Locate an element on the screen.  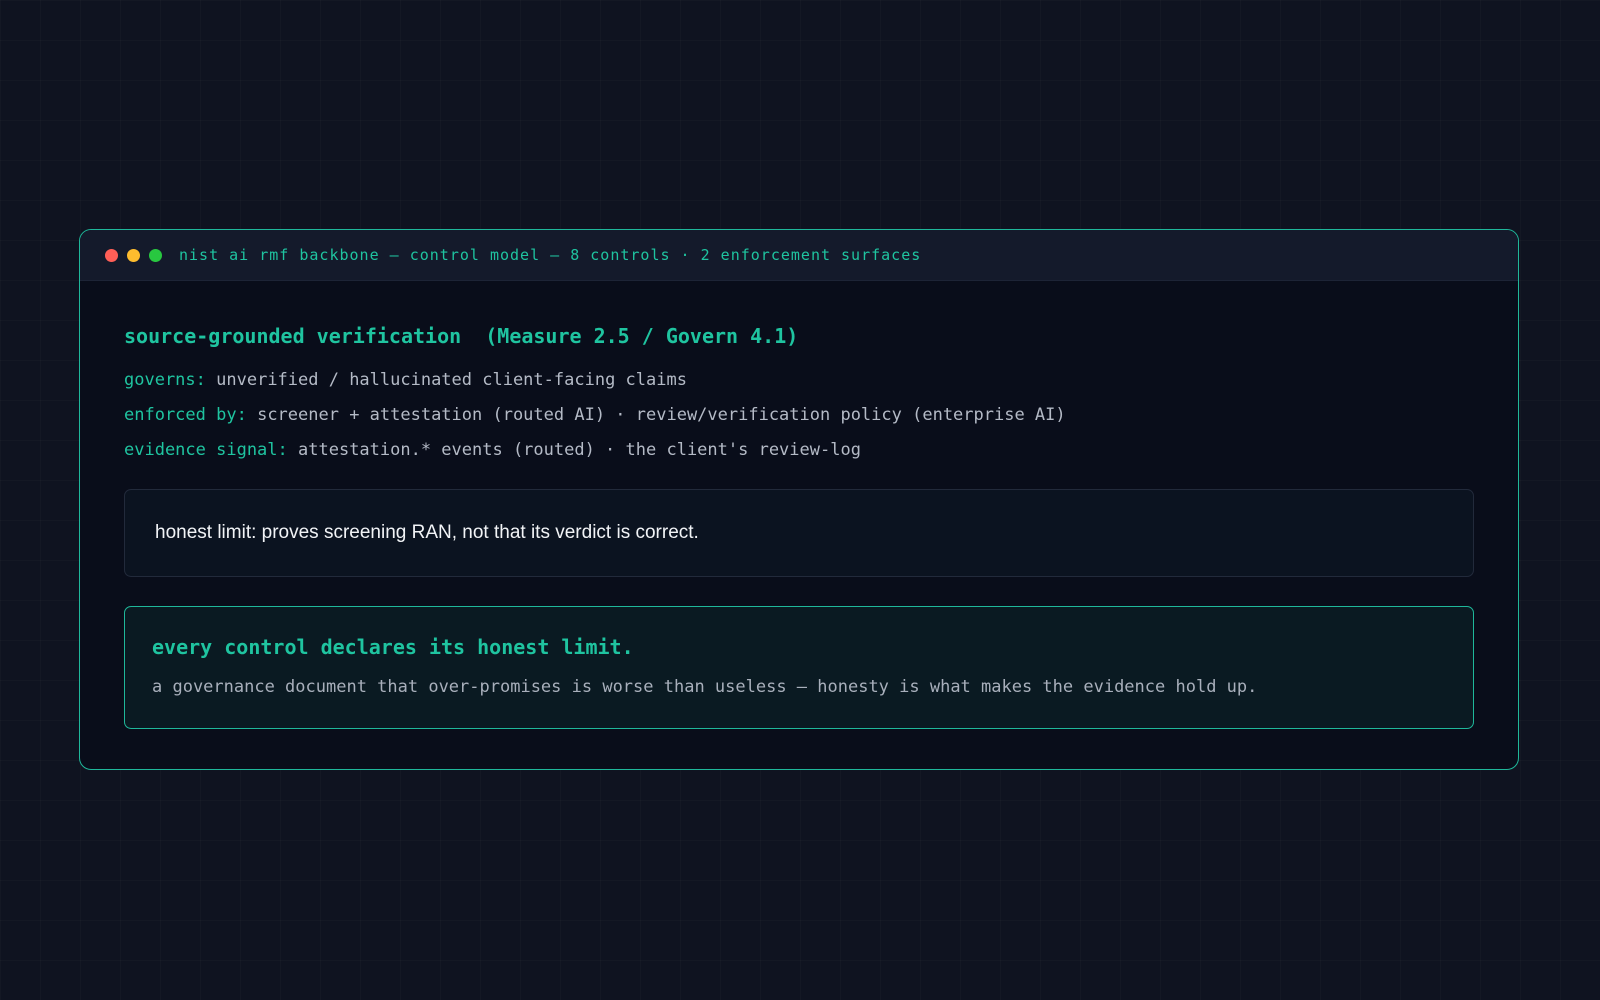
maximize-dot-icon is located at coordinates (155, 255).